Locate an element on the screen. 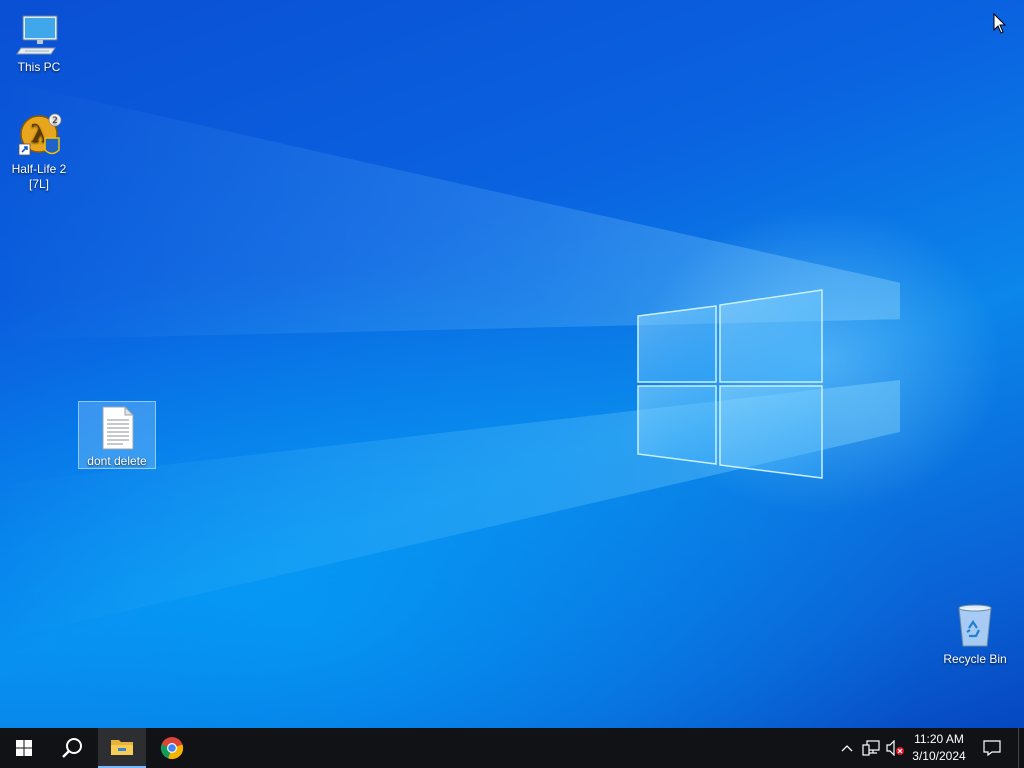  taskbar: 11:20 AM 3/10/2024 is located at coordinates (512, 748).